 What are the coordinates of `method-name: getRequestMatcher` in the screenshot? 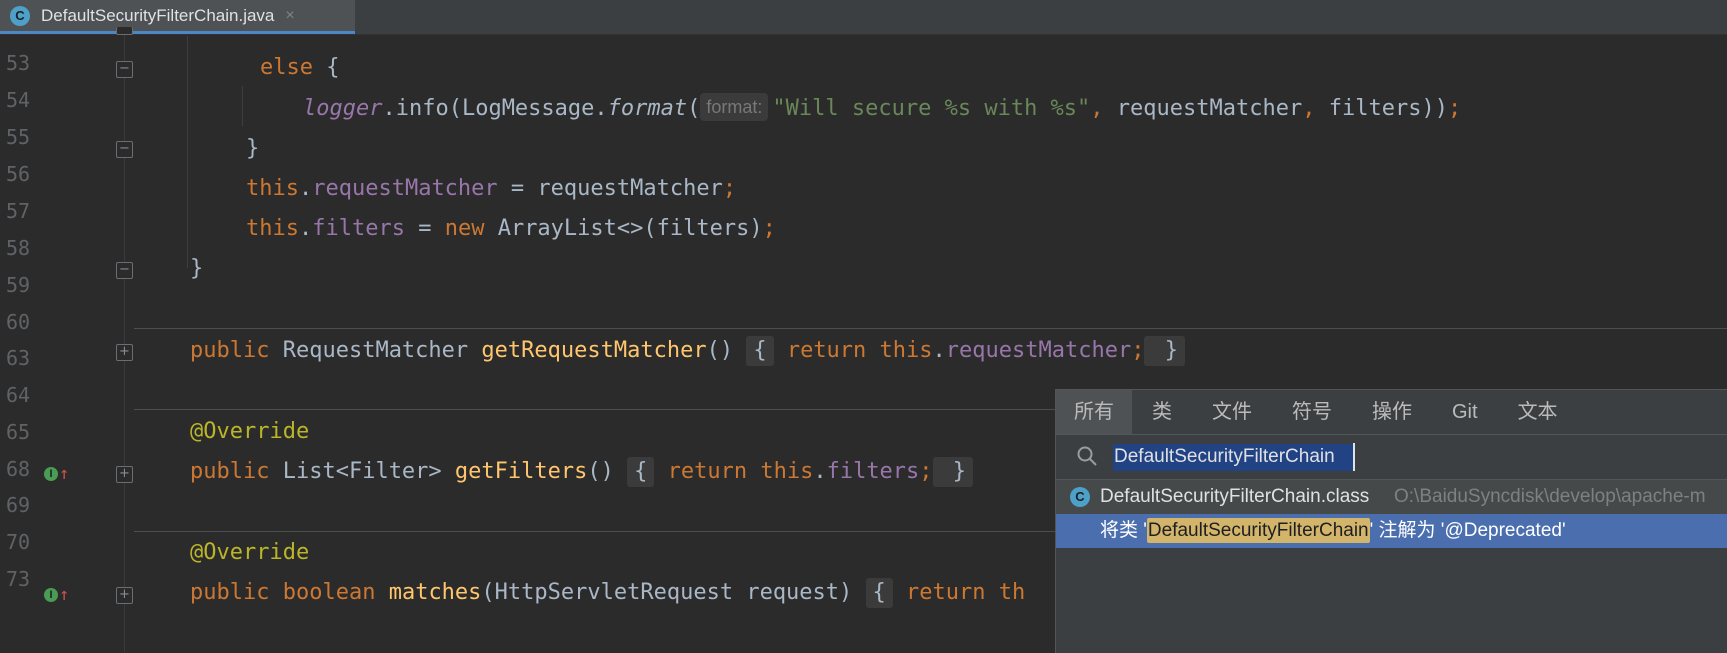 It's located at (594, 350).